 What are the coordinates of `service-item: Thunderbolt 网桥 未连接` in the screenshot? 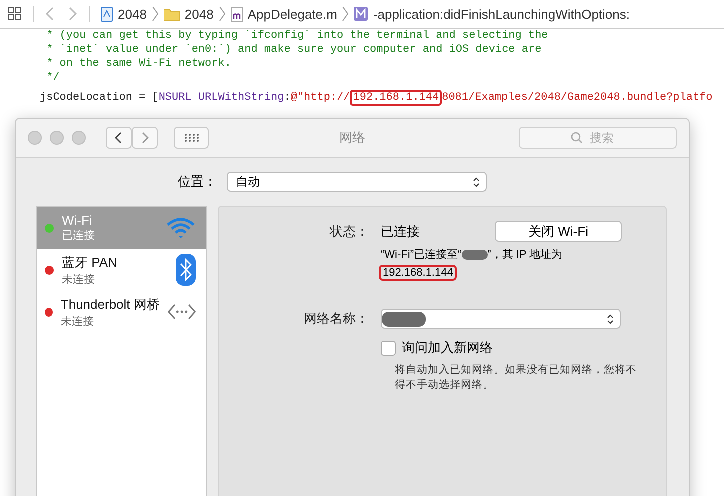 It's located at (121, 312).